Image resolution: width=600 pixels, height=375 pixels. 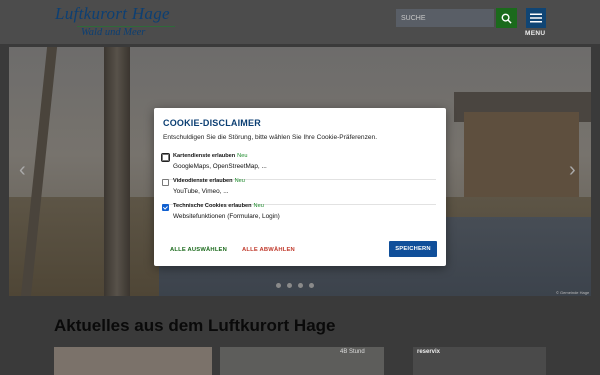 What do you see at coordinates (413, 249) in the screenshot?
I see `save-button: SPEICHERN` at bounding box center [413, 249].